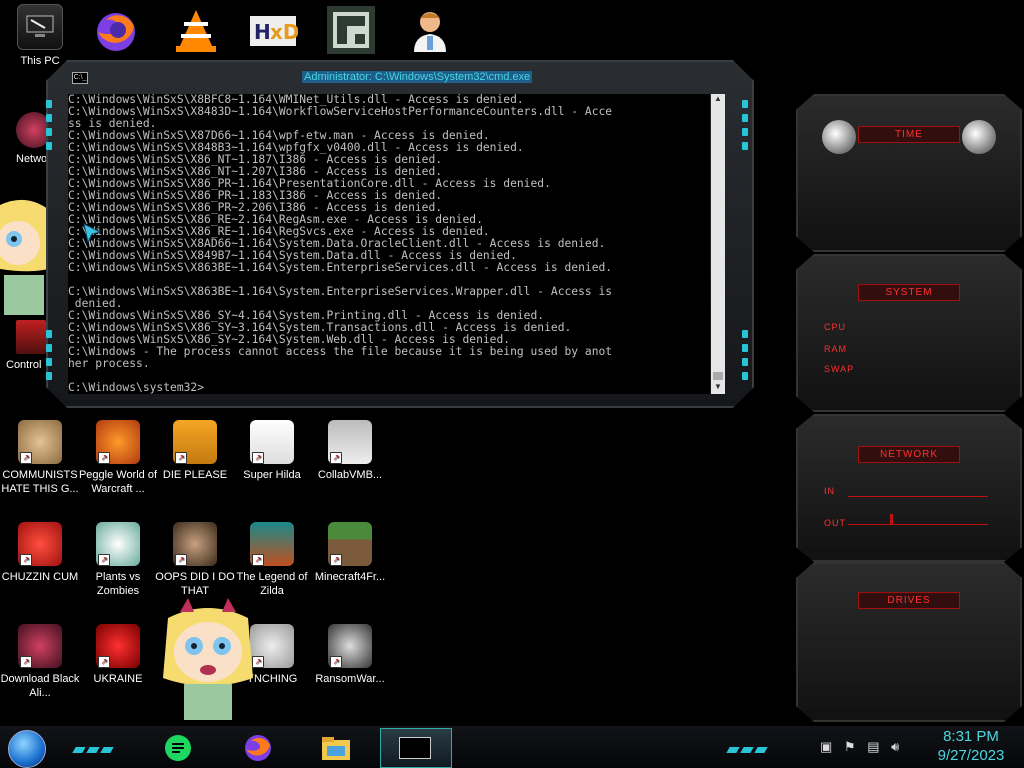 The image size is (1024, 768). What do you see at coordinates (40, 646) in the screenshot?
I see `black-alien-icon: ↗` at bounding box center [40, 646].